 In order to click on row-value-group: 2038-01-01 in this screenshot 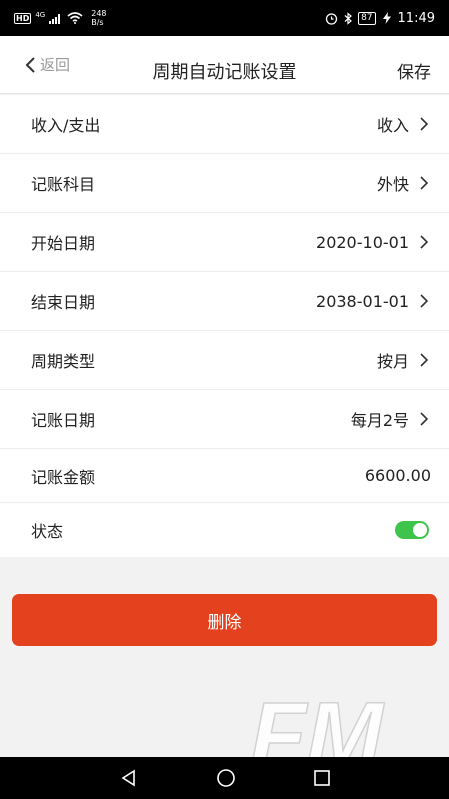, I will do `click(372, 301)`.